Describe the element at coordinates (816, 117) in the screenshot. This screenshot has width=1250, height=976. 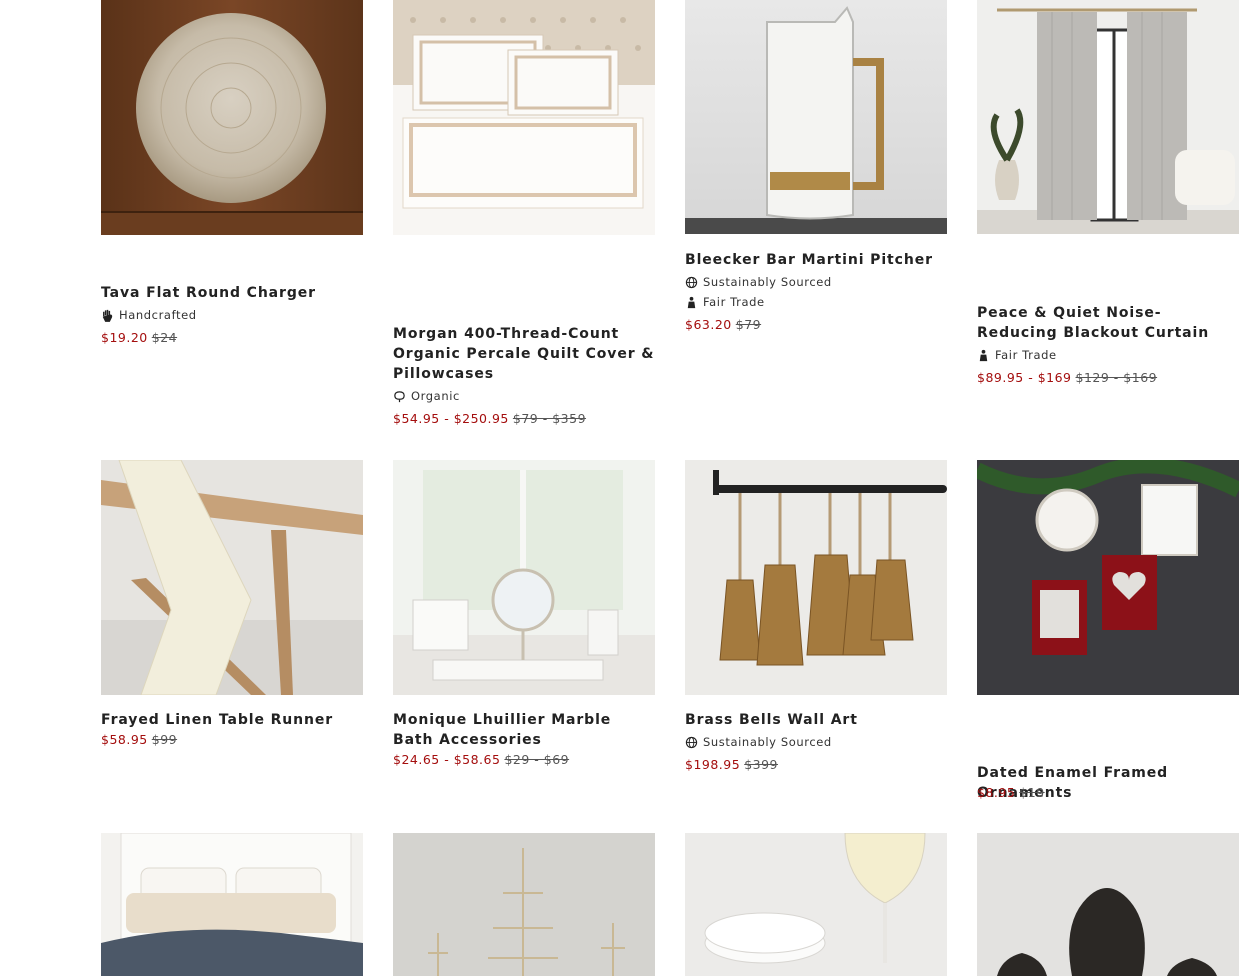
I see `product-image-bleecker` at that location.